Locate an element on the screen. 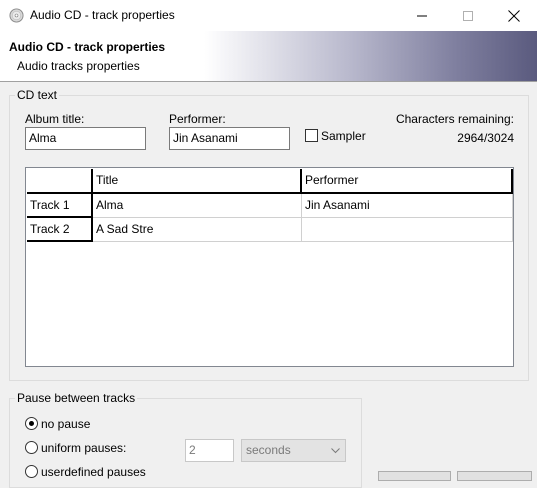  header-title: Audio CD - track properties is located at coordinates (87, 47).